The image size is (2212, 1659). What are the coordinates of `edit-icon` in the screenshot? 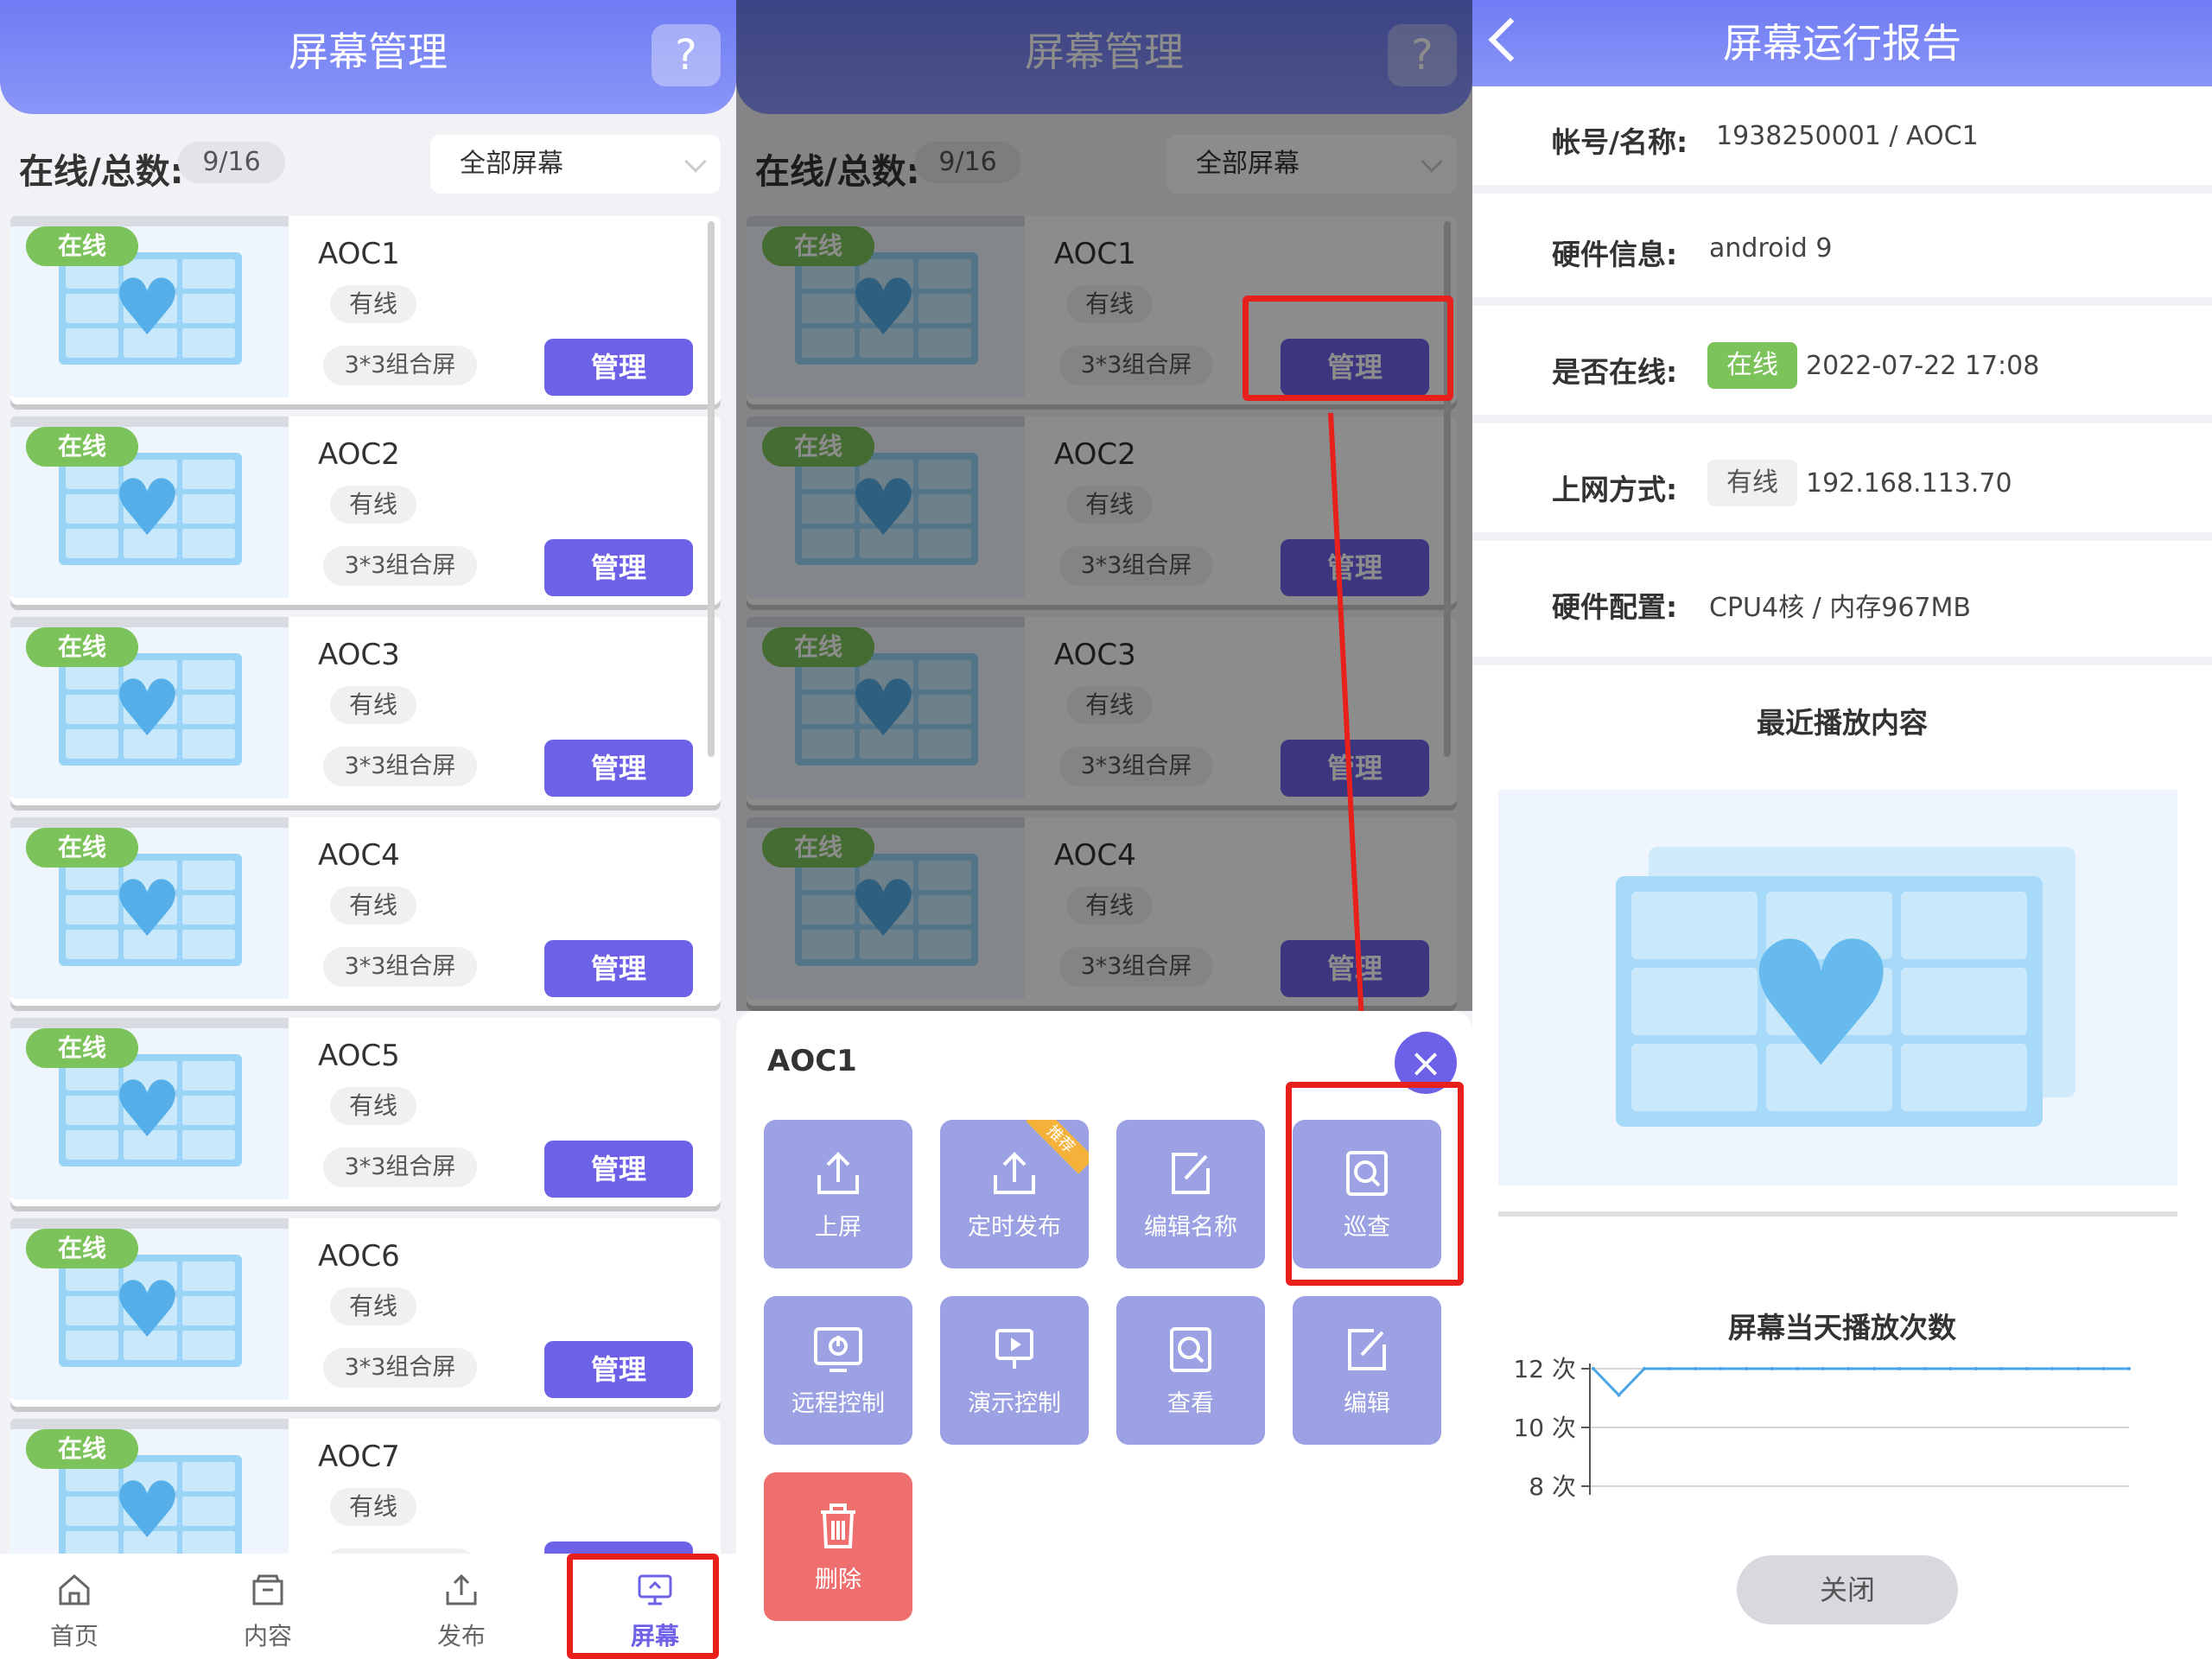 It's located at (1367, 1349).